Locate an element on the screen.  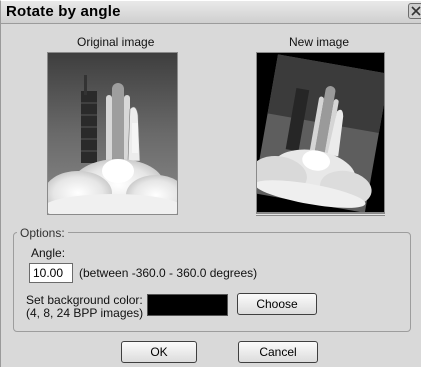
options-group-label: Options: is located at coordinates (42, 233).